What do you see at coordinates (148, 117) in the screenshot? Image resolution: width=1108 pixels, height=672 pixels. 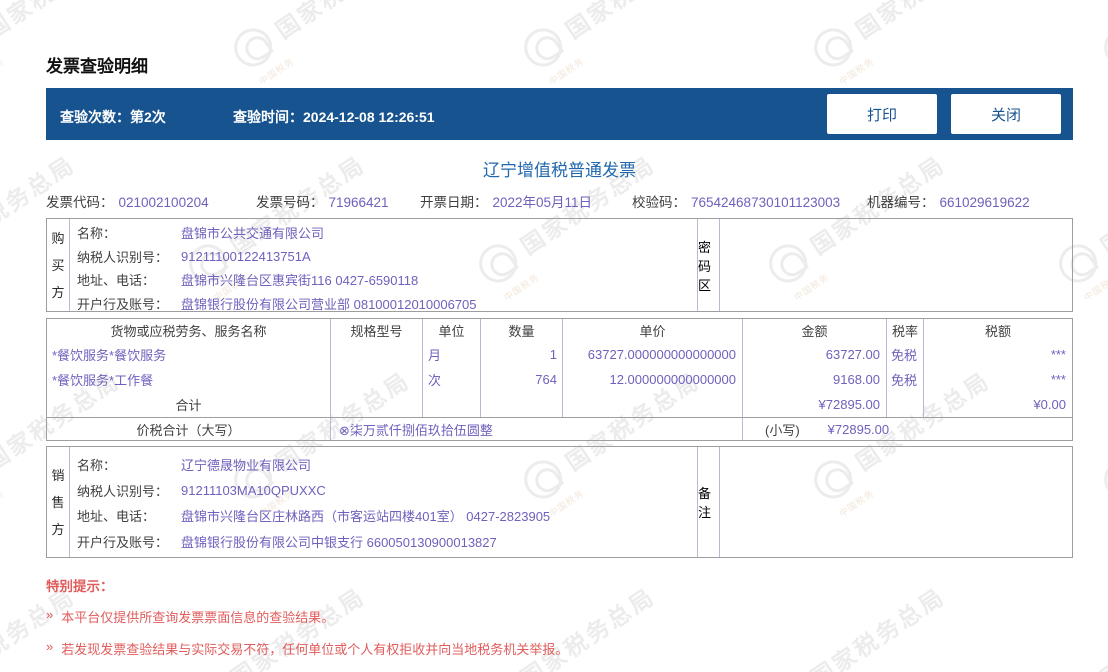 I see `verify-count-value: 第2次` at bounding box center [148, 117].